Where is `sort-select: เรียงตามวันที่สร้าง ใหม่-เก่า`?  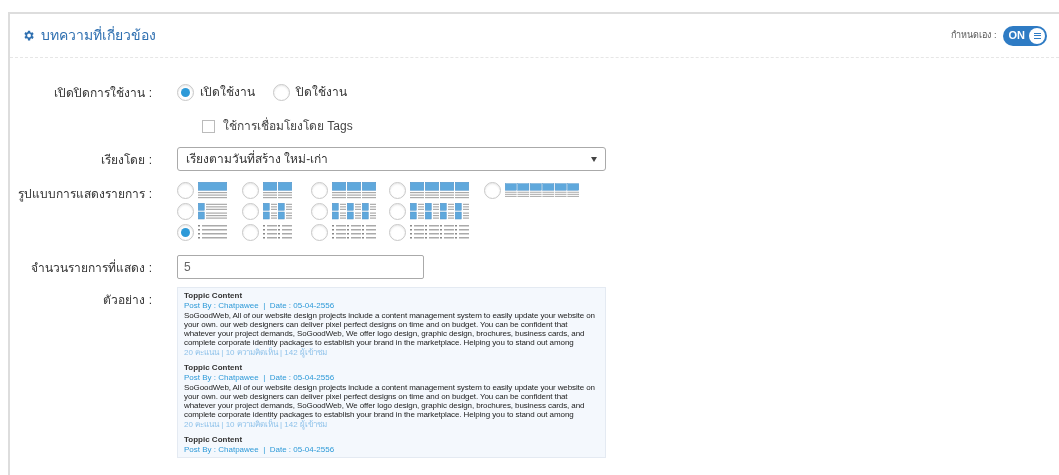 sort-select: เรียงตามวันที่สร้าง ใหม่-เก่า is located at coordinates (391, 159).